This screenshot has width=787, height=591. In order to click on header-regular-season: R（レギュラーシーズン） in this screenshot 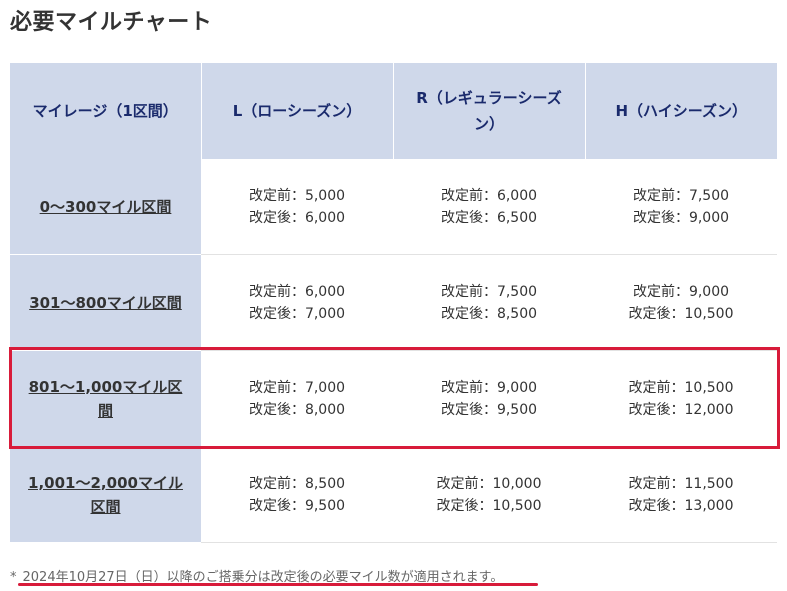, I will do `click(488, 111)`.